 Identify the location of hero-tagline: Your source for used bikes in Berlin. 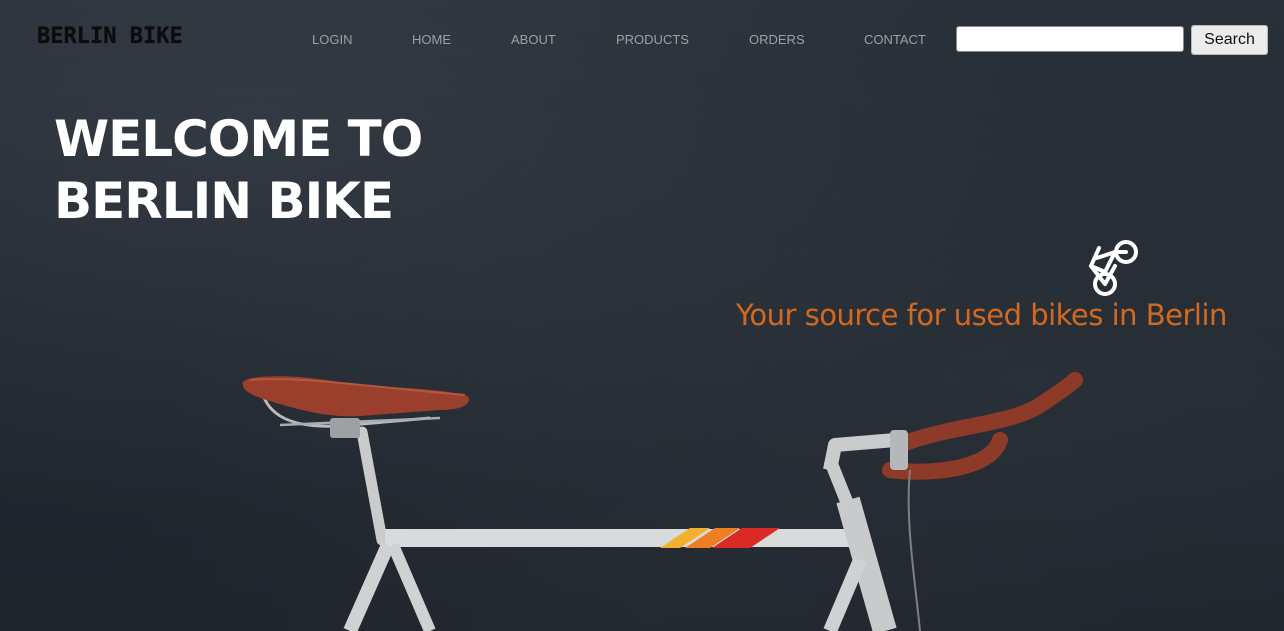
(981, 315).